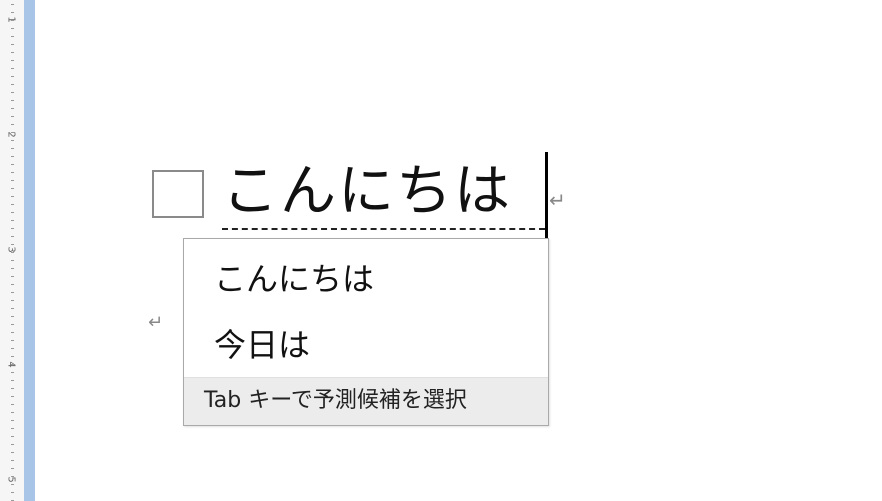 The width and height of the screenshot is (882, 501). I want to click on prediction-hint-text: Tab キーで予測候補を選択, so click(335, 400).